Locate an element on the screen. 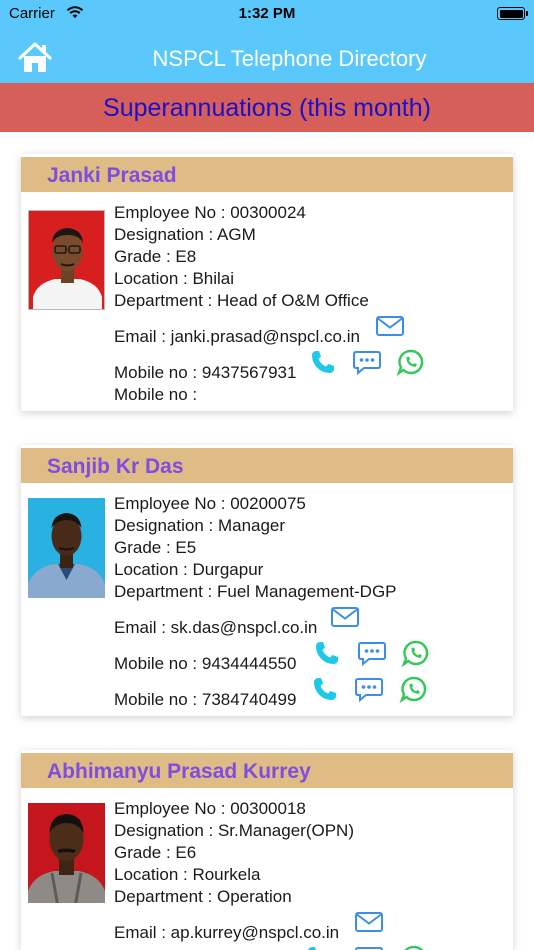 The image size is (534, 950). employee-name: Sanjib Kr Das is located at coordinates (115, 466).